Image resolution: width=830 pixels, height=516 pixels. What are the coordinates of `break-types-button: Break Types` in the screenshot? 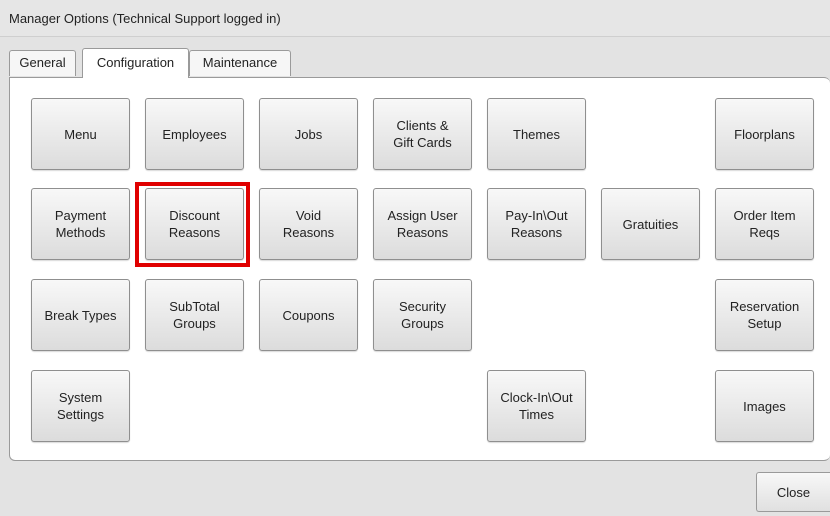 It's located at (80, 315).